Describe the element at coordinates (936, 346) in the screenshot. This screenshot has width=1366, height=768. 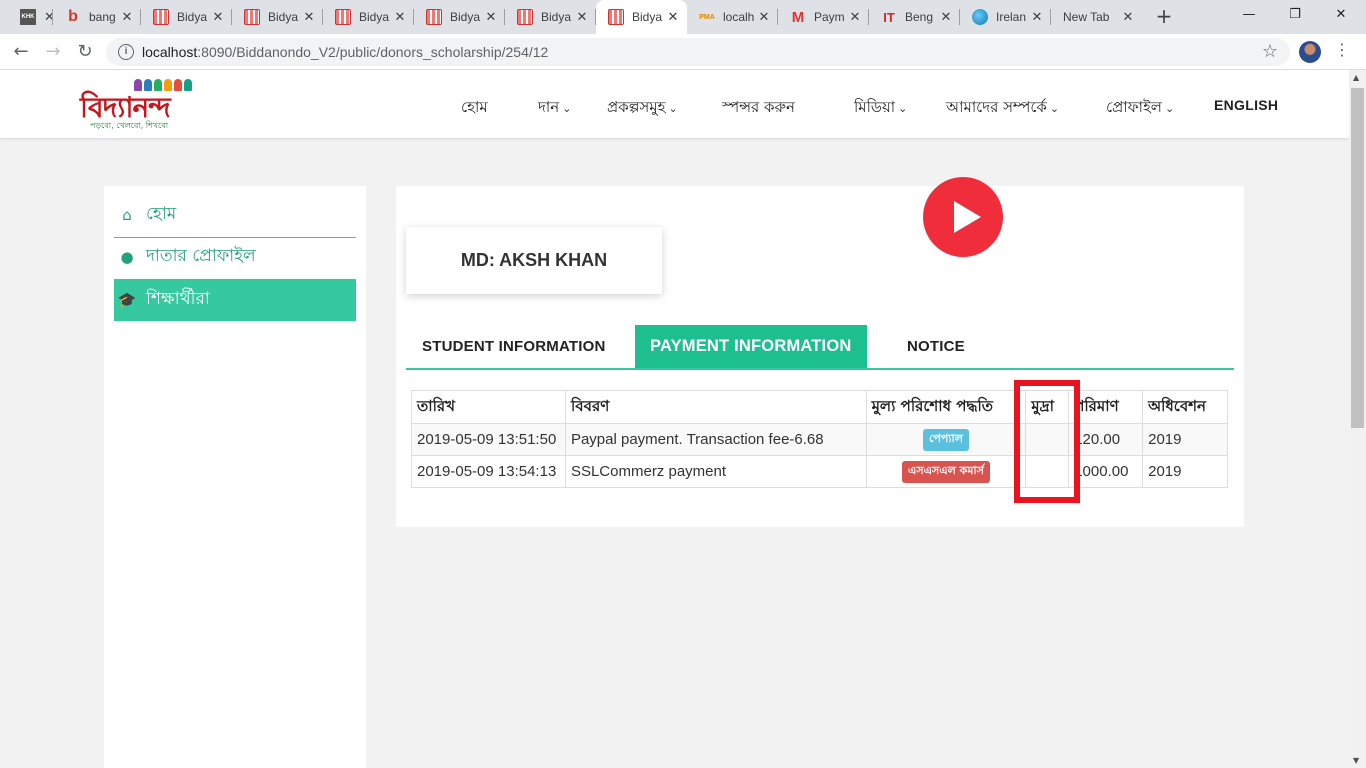
I see `tab-notice: NOTICE` at that location.